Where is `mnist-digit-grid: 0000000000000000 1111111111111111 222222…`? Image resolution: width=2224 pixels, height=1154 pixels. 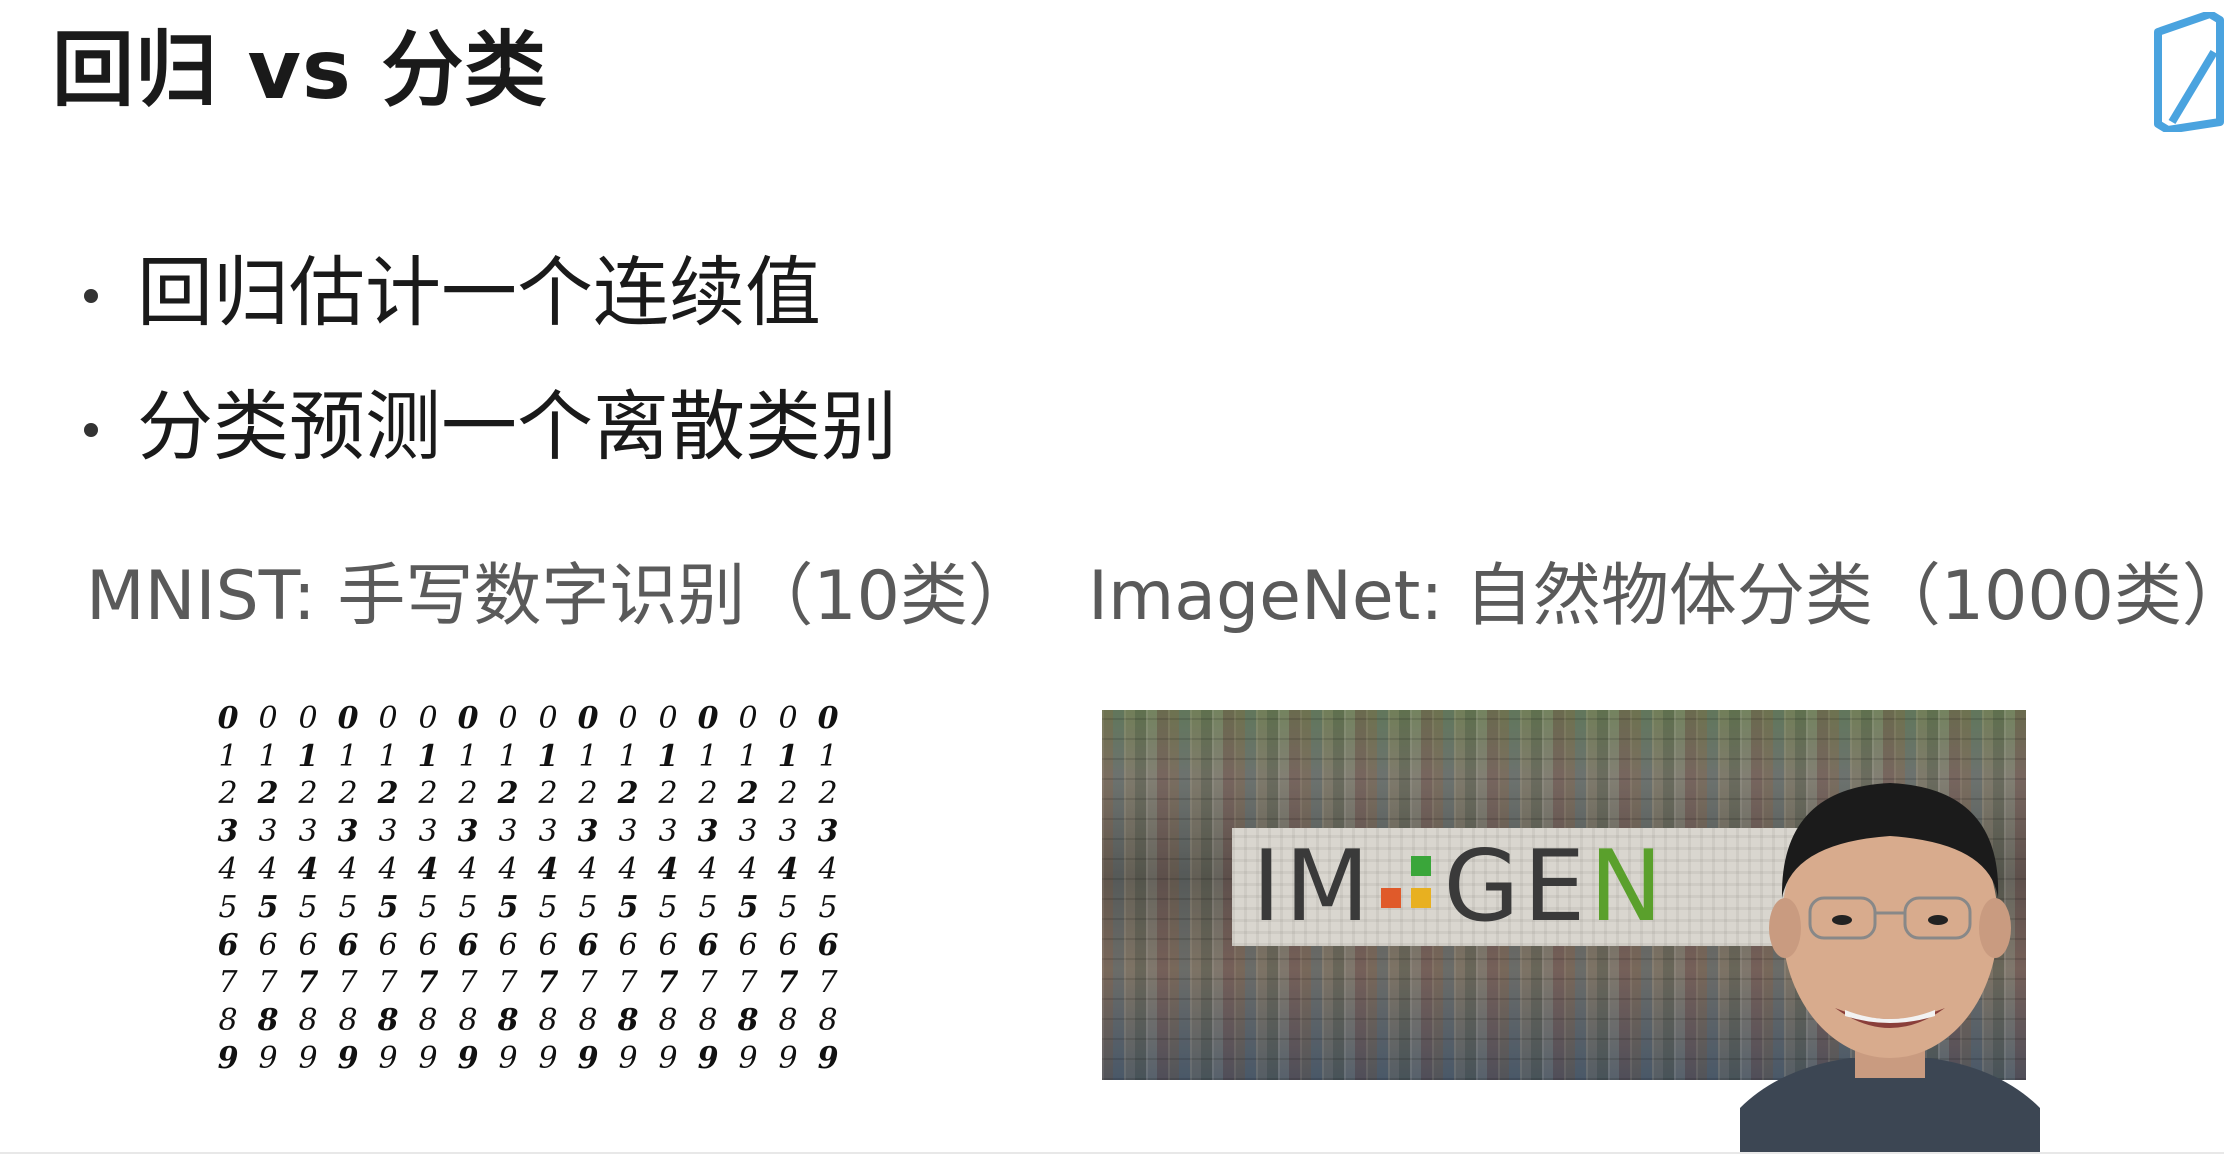 mnist-digit-grid: 0000000000000000 1111111111111111 222222… is located at coordinates (528, 889).